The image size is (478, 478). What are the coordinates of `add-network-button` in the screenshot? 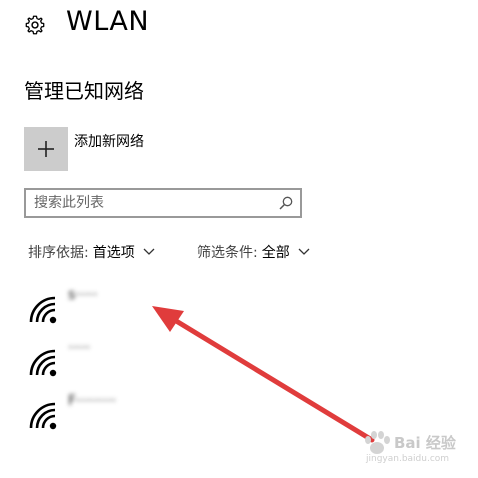 It's located at (46, 149).